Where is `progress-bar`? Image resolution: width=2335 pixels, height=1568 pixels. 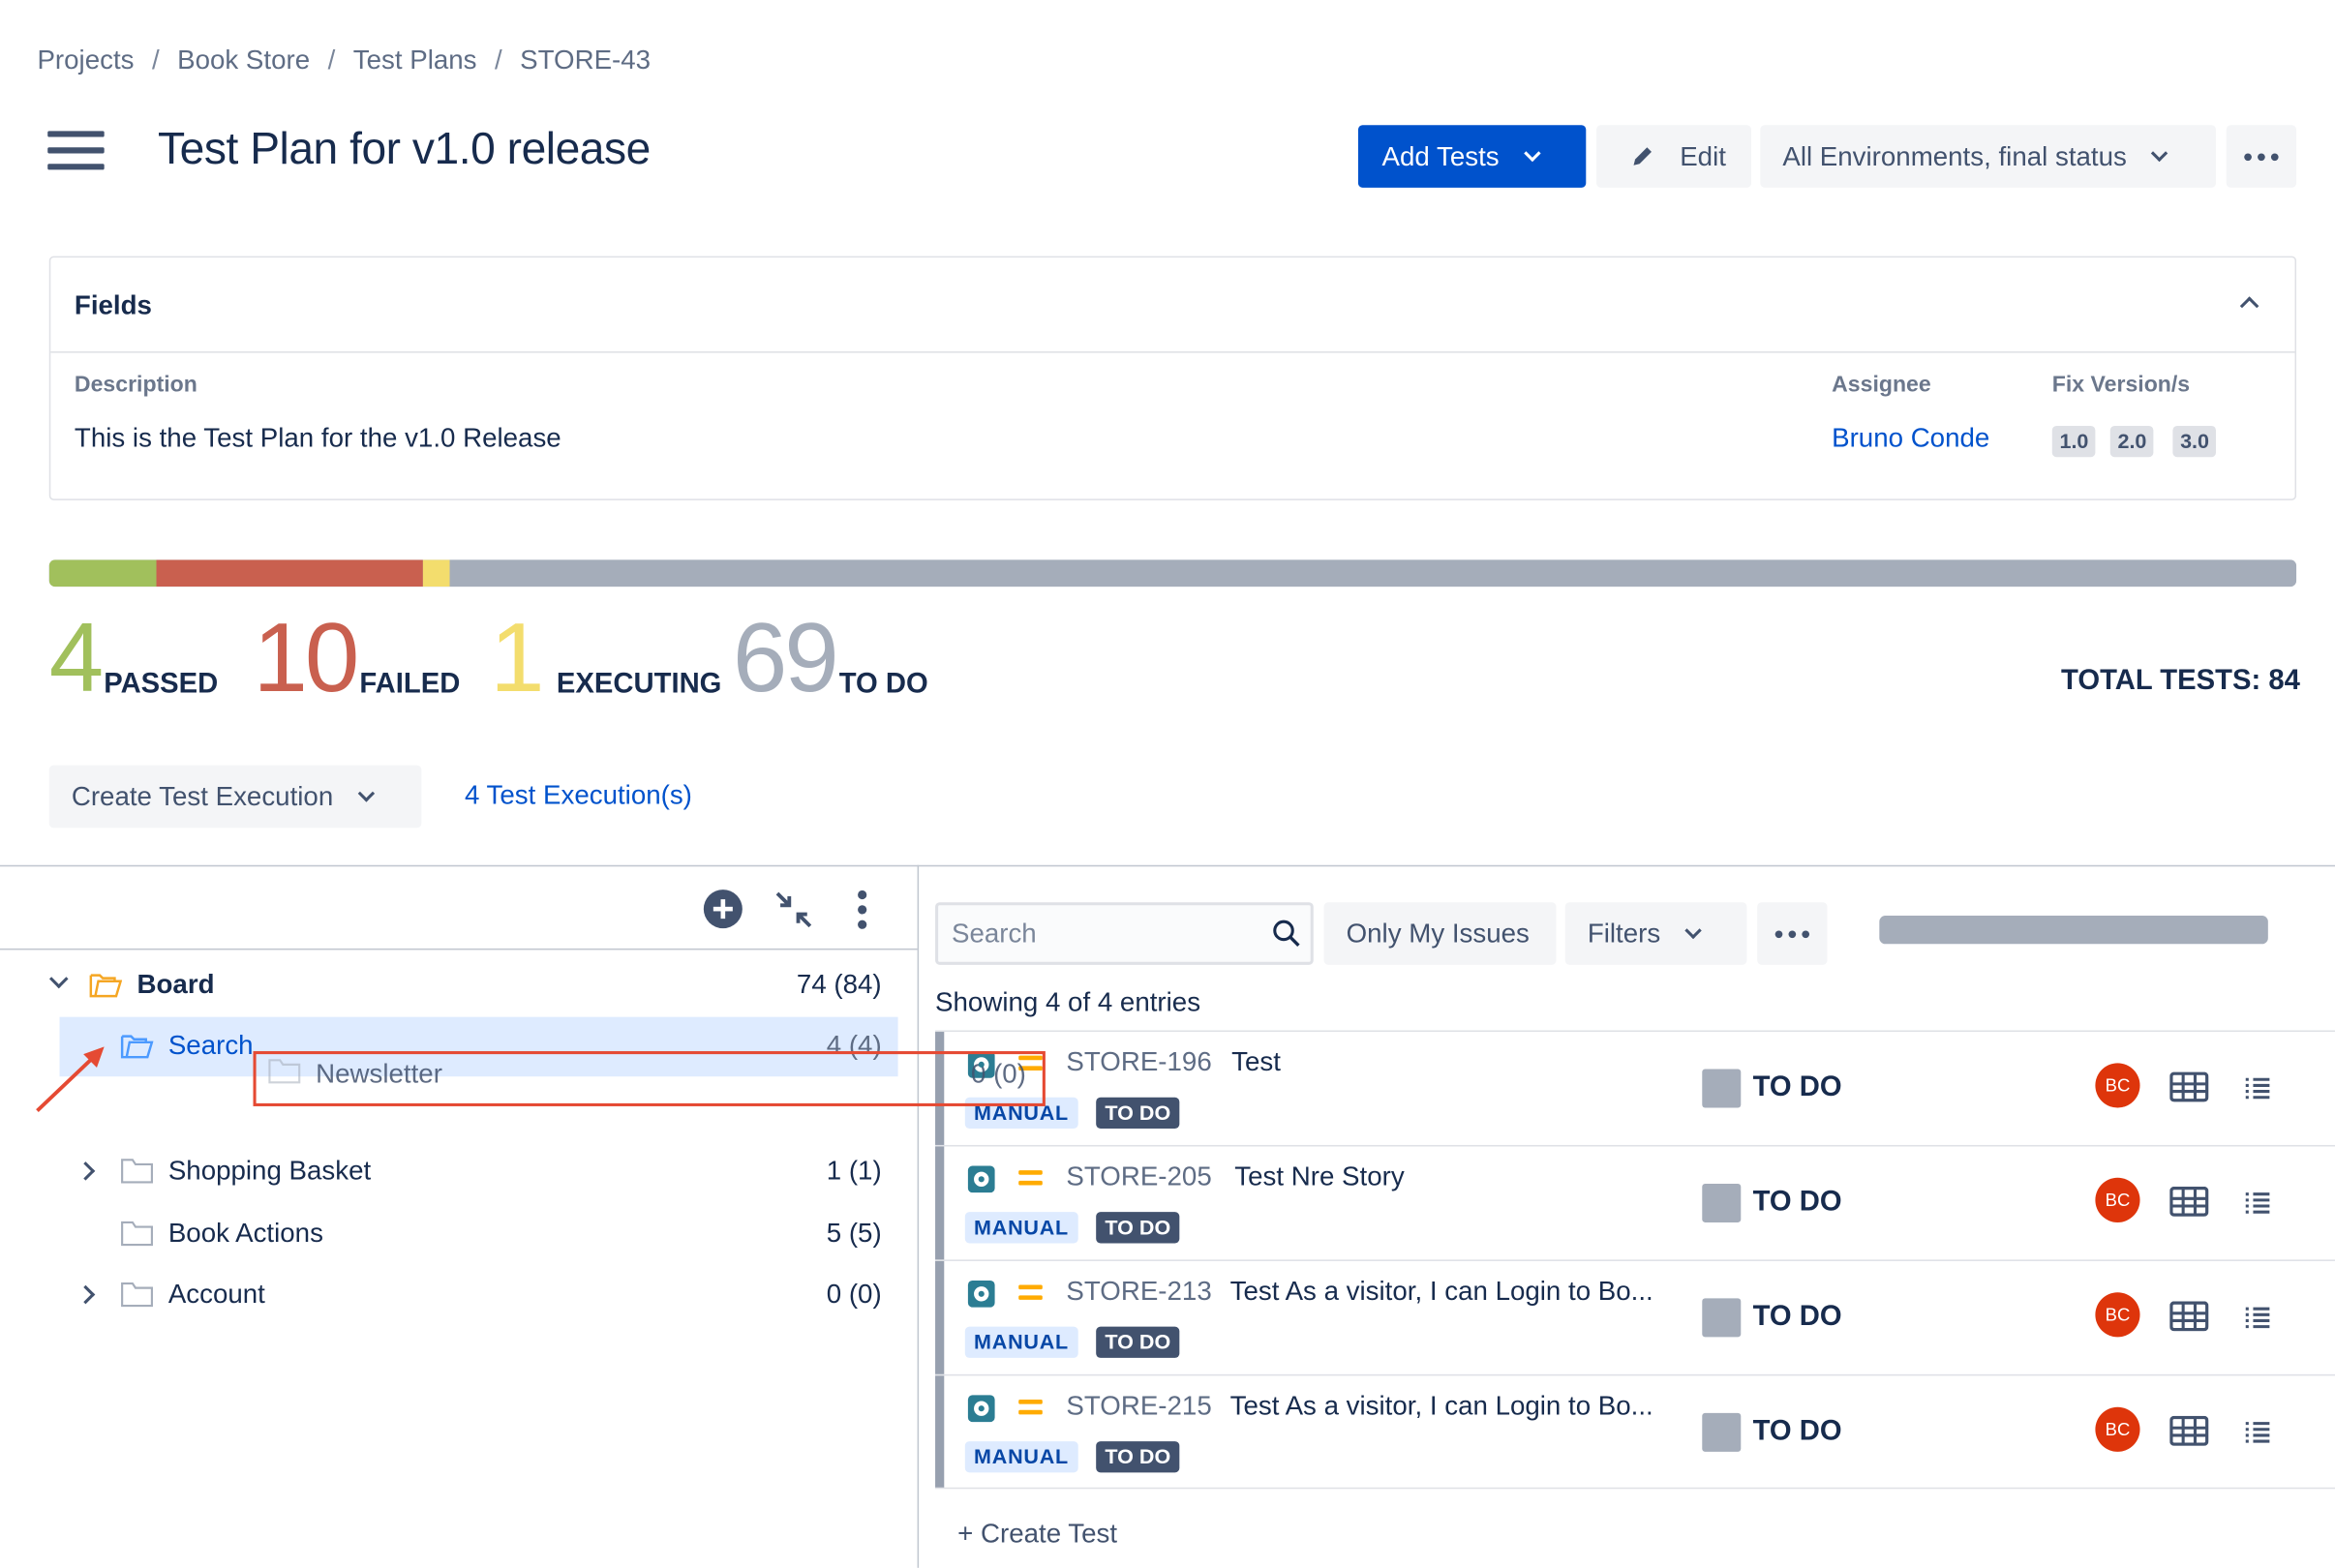
progress-bar is located at coordinates (1172, 573).